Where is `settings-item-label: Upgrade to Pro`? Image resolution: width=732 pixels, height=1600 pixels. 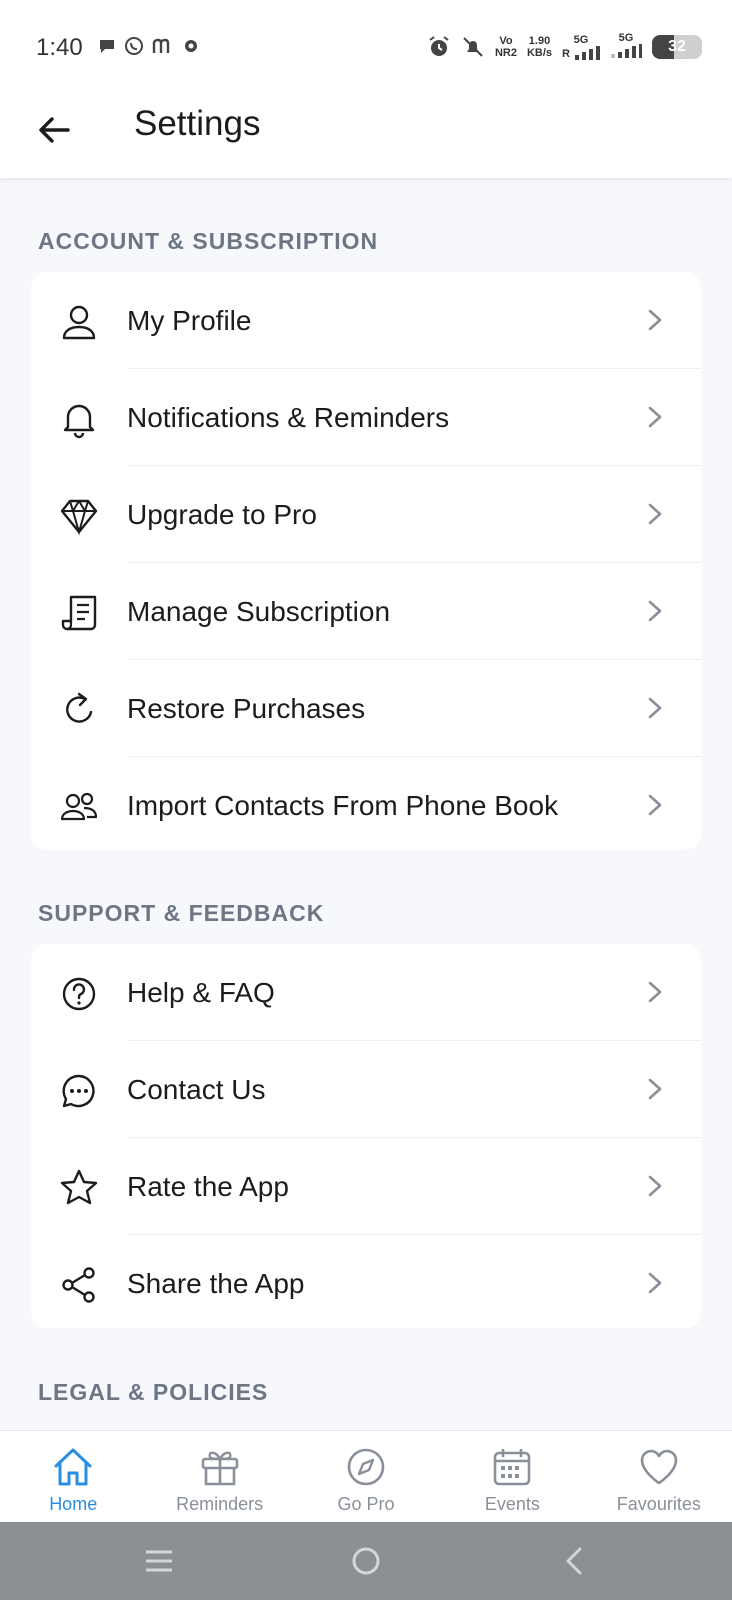 settings-item-label: Upgrade to Pro is located at coordinates (222, 514).